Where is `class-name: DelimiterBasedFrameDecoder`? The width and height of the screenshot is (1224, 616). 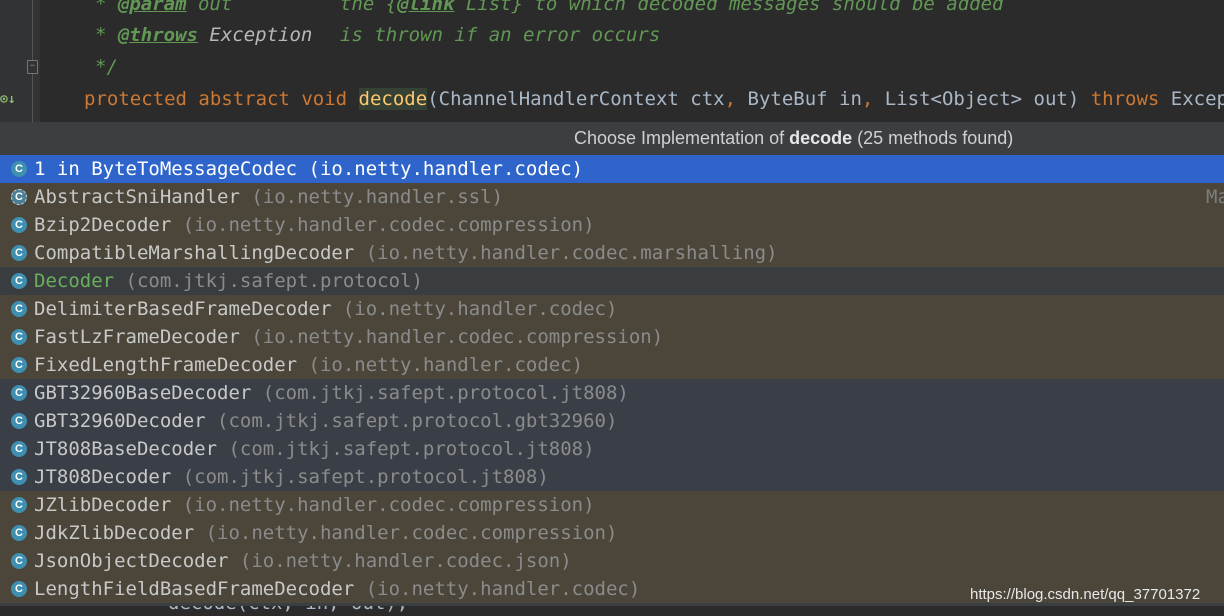 class-name: DelimiterBasedFrameDecoder is located at coordinates (183, 309).